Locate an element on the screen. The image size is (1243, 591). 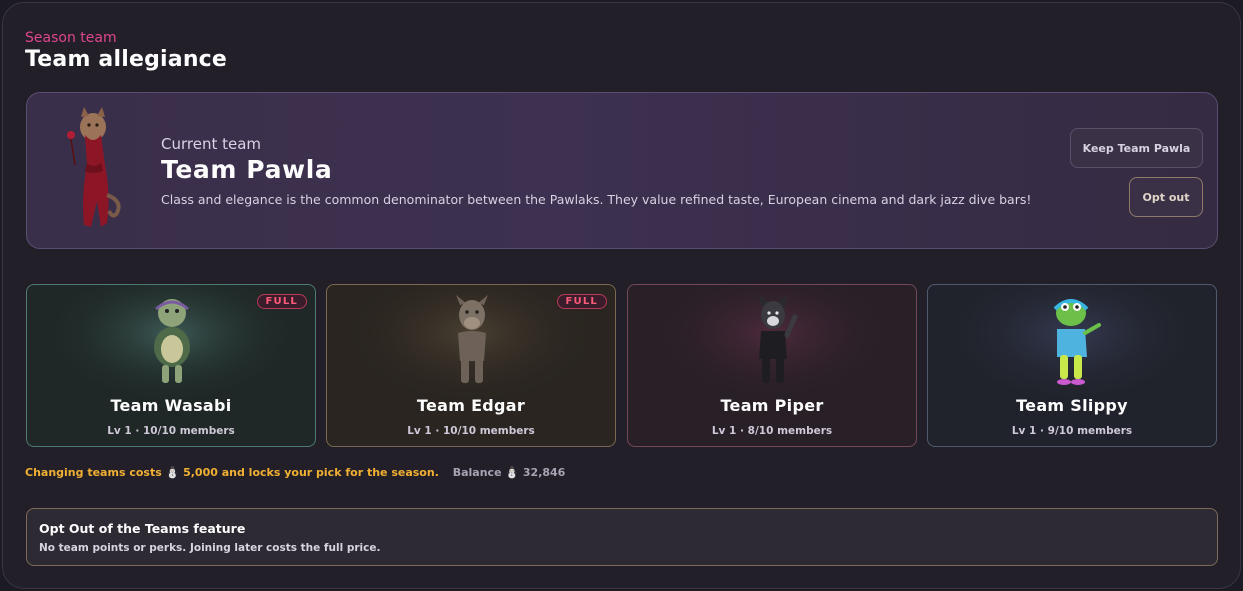
team-card-slippy: Team Slippy Lv 1 · 9/10 members is located at coordinates (1072, 365).